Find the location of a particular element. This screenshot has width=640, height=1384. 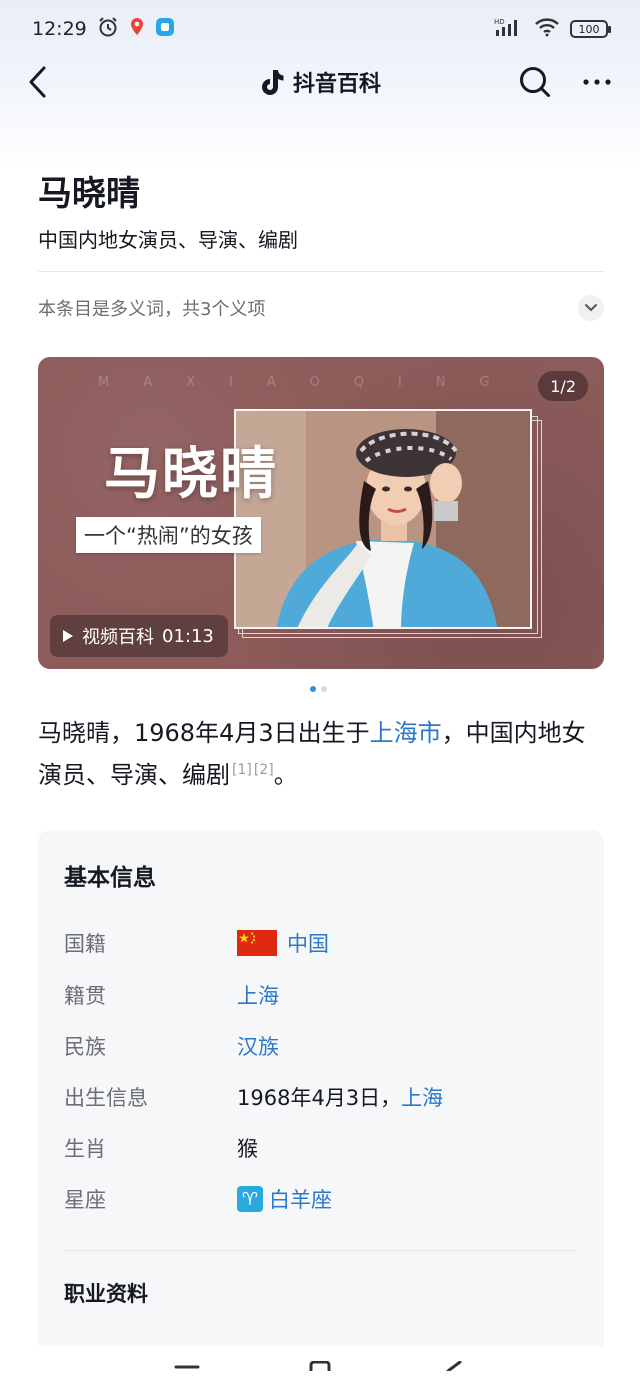

system-navigation-bar is located at coordinates (320, 1365).